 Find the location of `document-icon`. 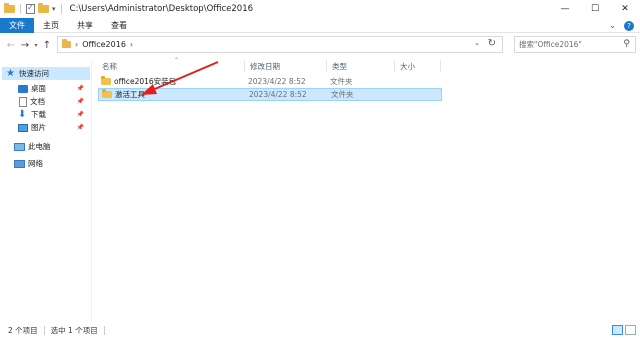

document-icon is located at coordinates (23, 101).